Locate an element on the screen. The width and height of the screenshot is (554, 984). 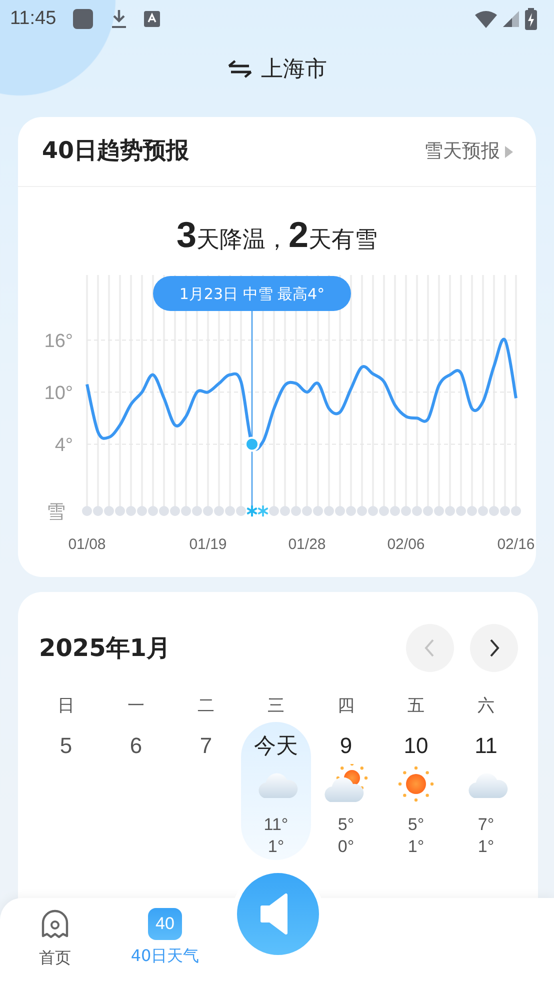
weekday-label: 二 is located at coordinates (206, 706).